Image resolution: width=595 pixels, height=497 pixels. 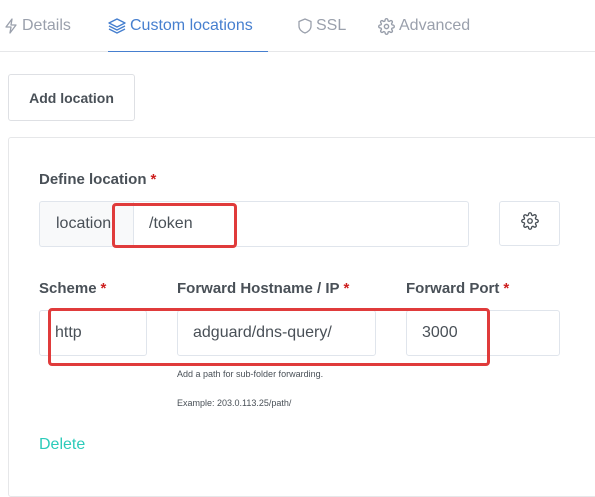 I want to click on port-label-text: Forward Port, so click(x=453, y=288).